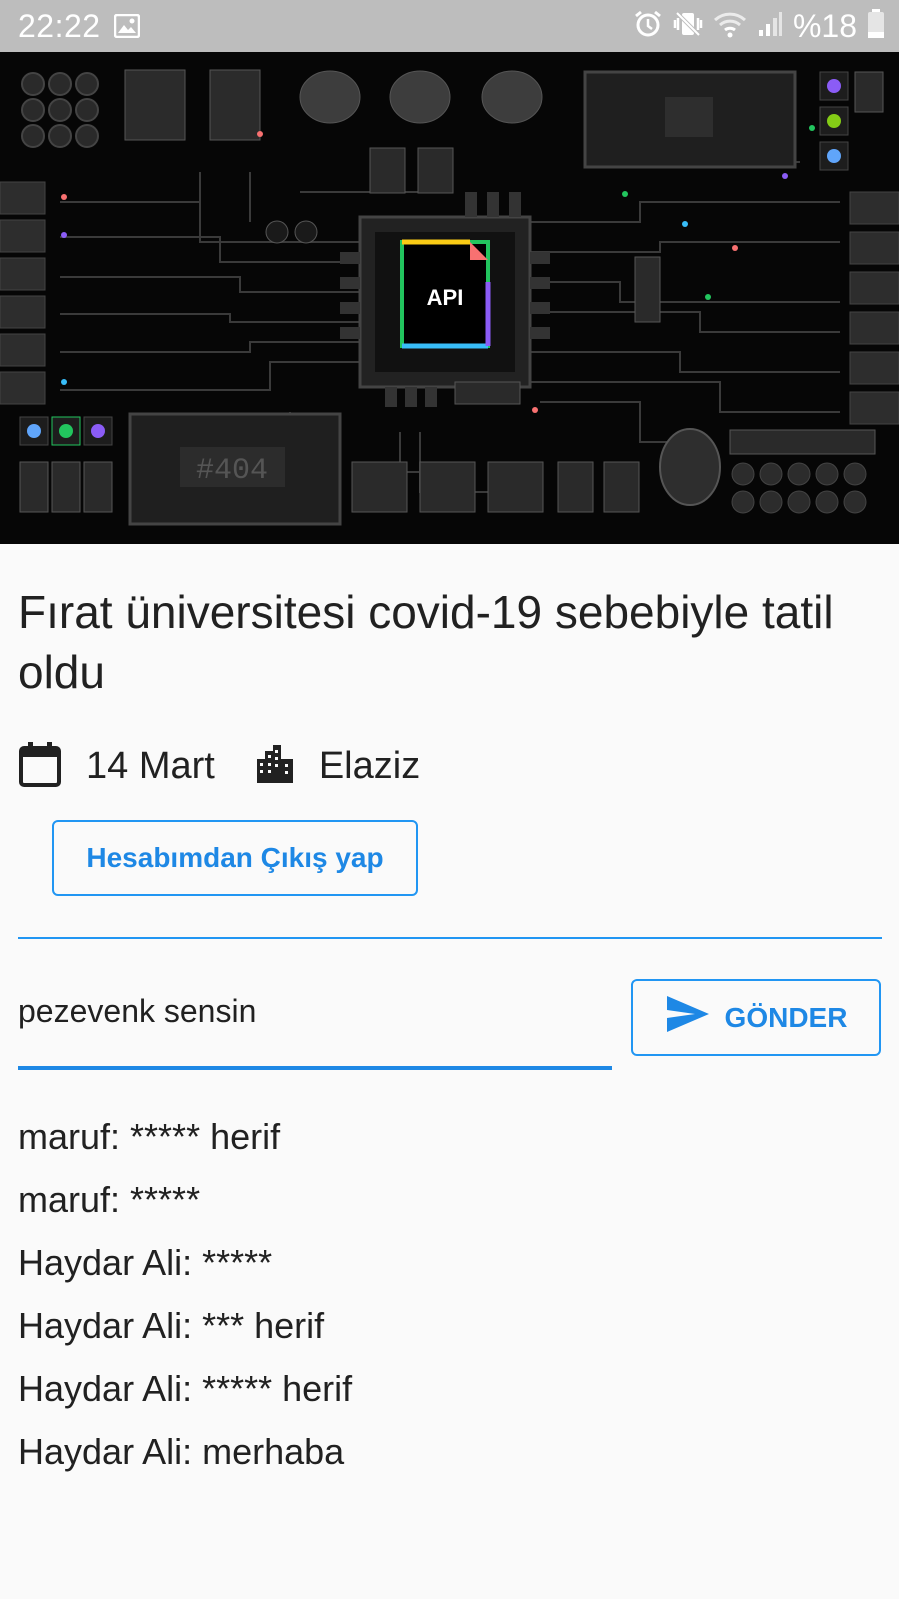 The width and height of the screenshot is (899, 1599). Describe the element at coordinates (59, 26) in the screenshot. I see `status-time: 22:22` at that location.